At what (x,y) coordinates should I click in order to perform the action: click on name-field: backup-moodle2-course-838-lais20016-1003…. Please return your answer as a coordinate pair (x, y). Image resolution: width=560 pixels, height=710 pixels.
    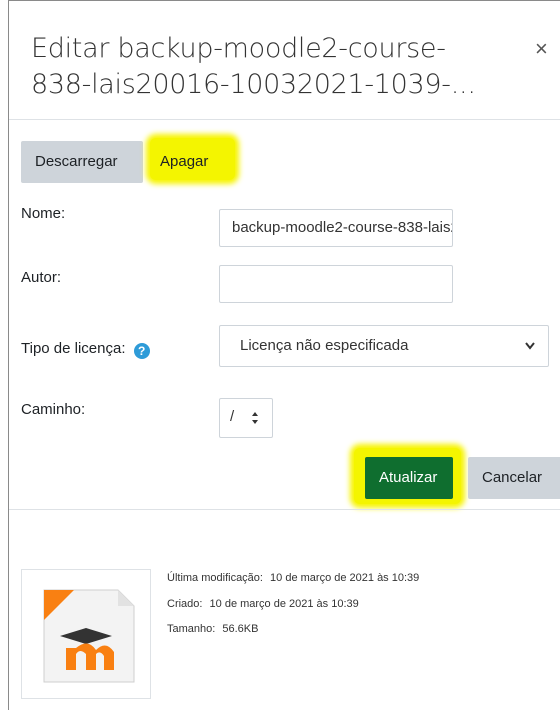
    Looking at the image, I should click on (336, 228).